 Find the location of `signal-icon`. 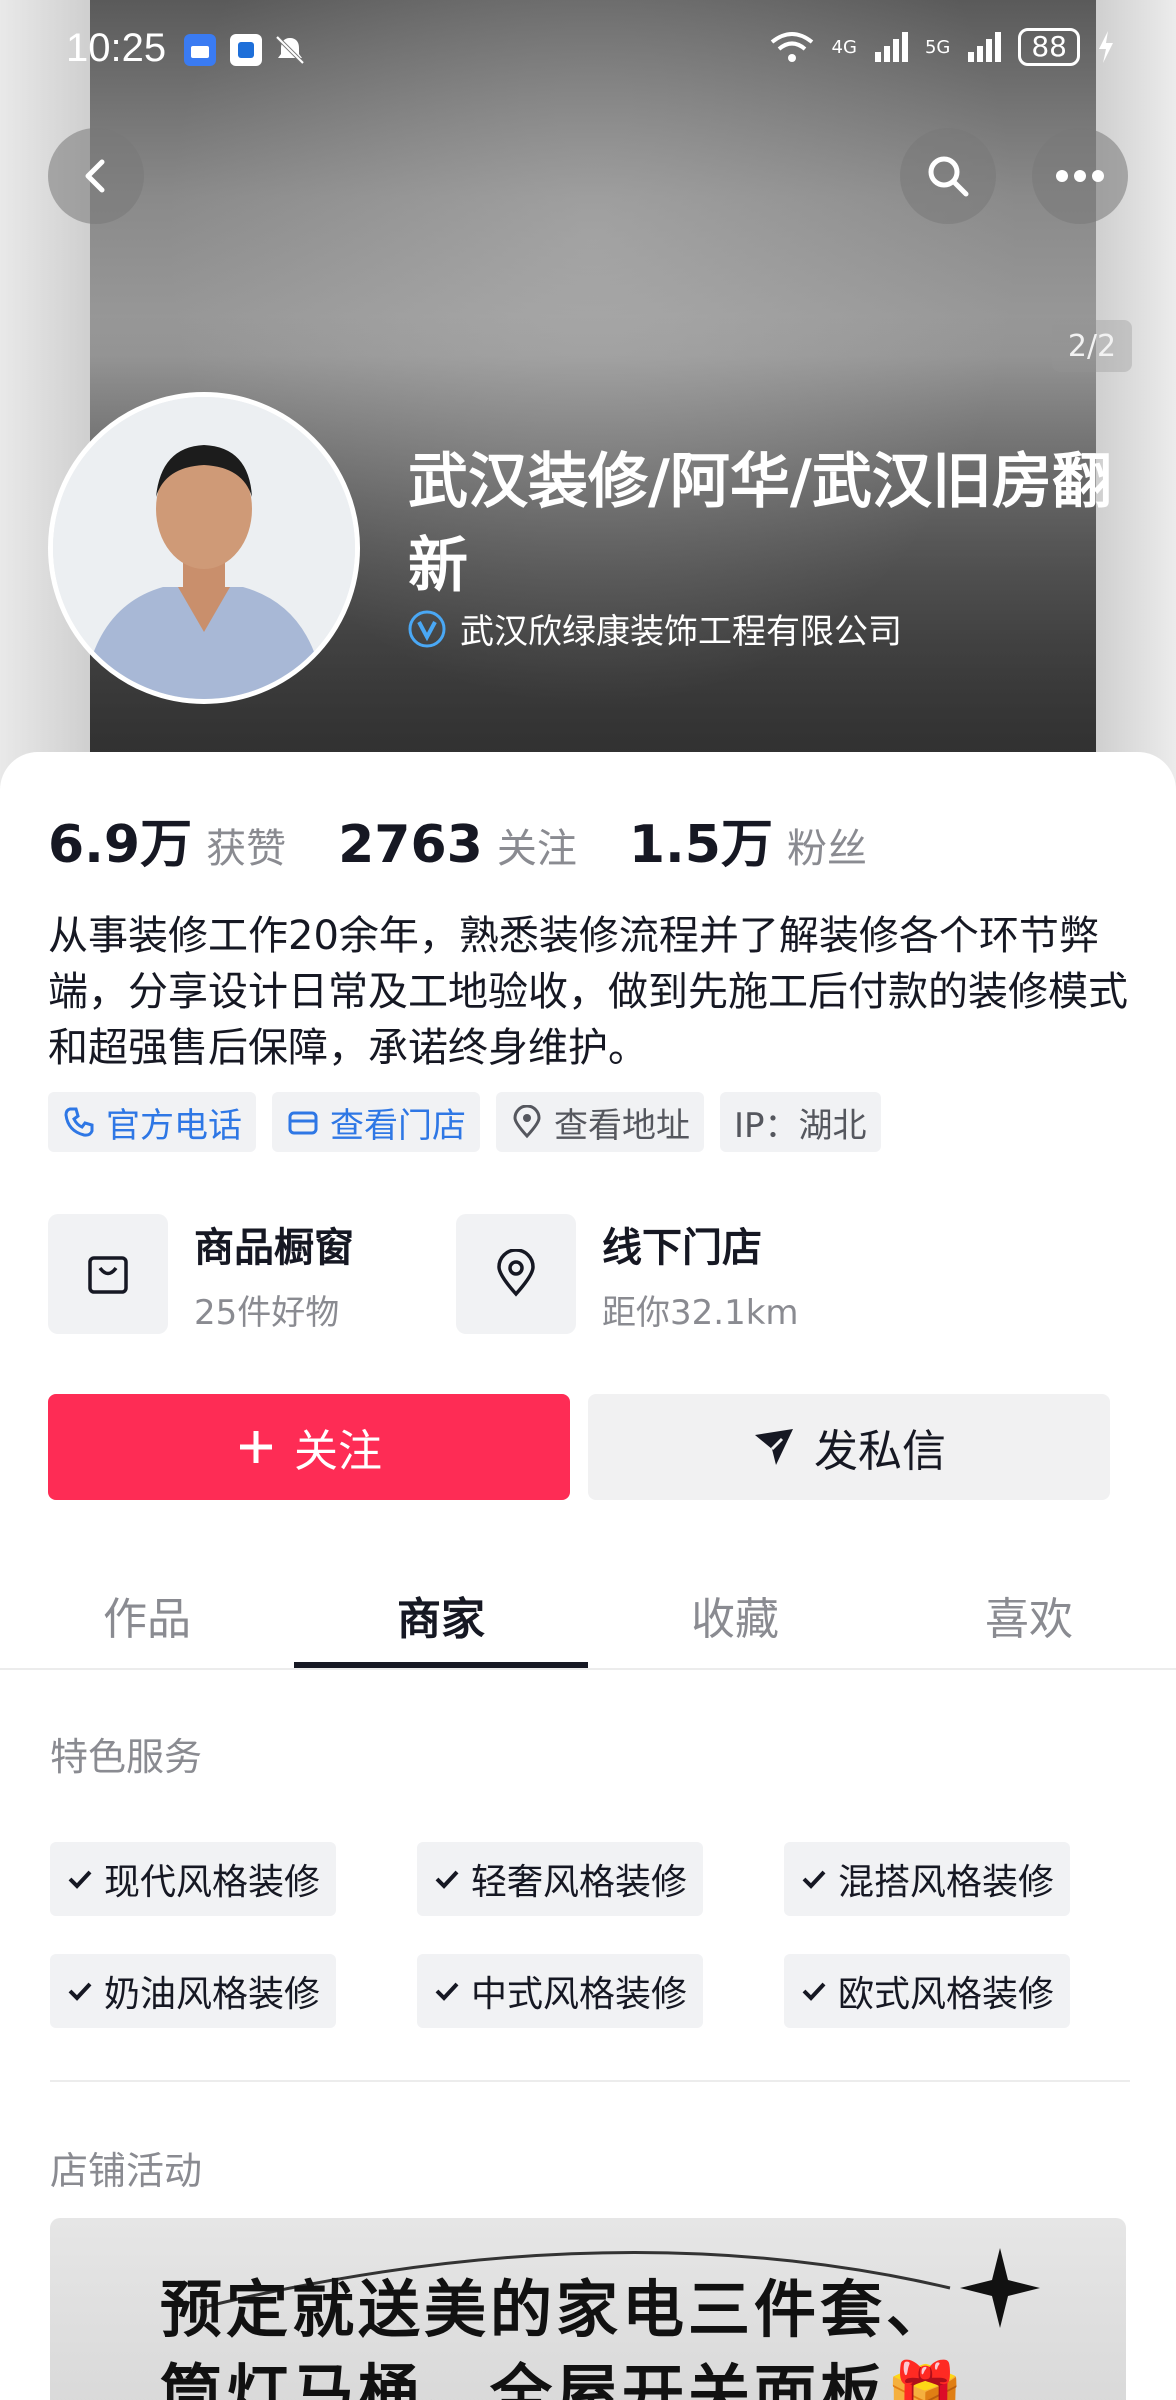

signal-icon is located at coordinates (891, 47).